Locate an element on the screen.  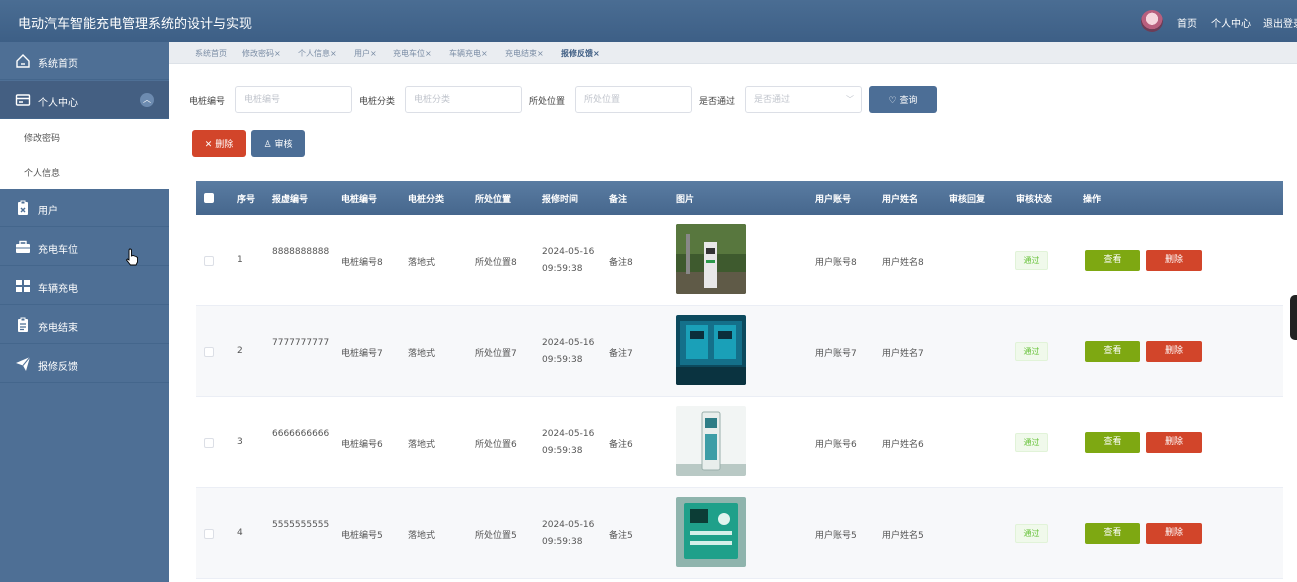
sidebar-item-label: 车辆充电 is located at coordinates (58, 289).